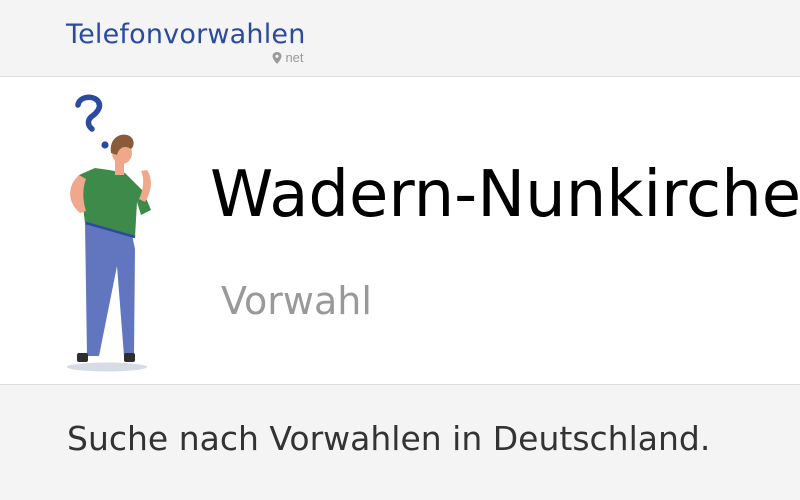 Image resolution: width=800 pixels, height=500 pixels. Describe the element at coordinates (389, 438) in the screenshot. I see `search-prompt: Suche nach Vorwahlen in Deutschland.` at that location.